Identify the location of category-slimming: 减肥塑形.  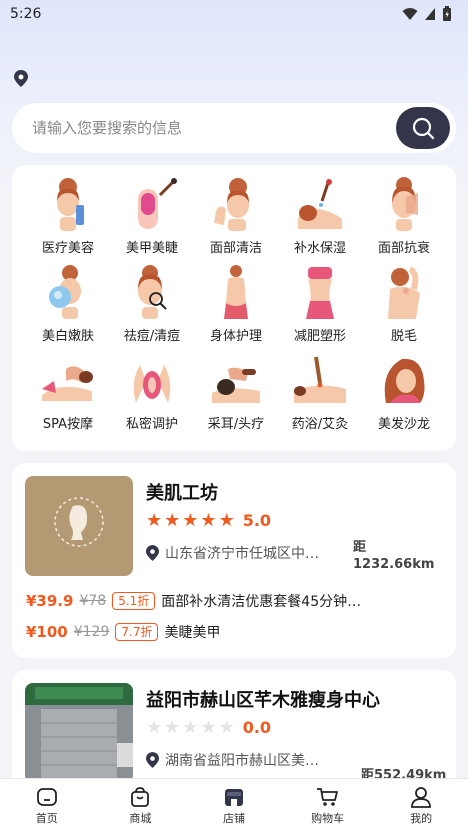
(320, 307).